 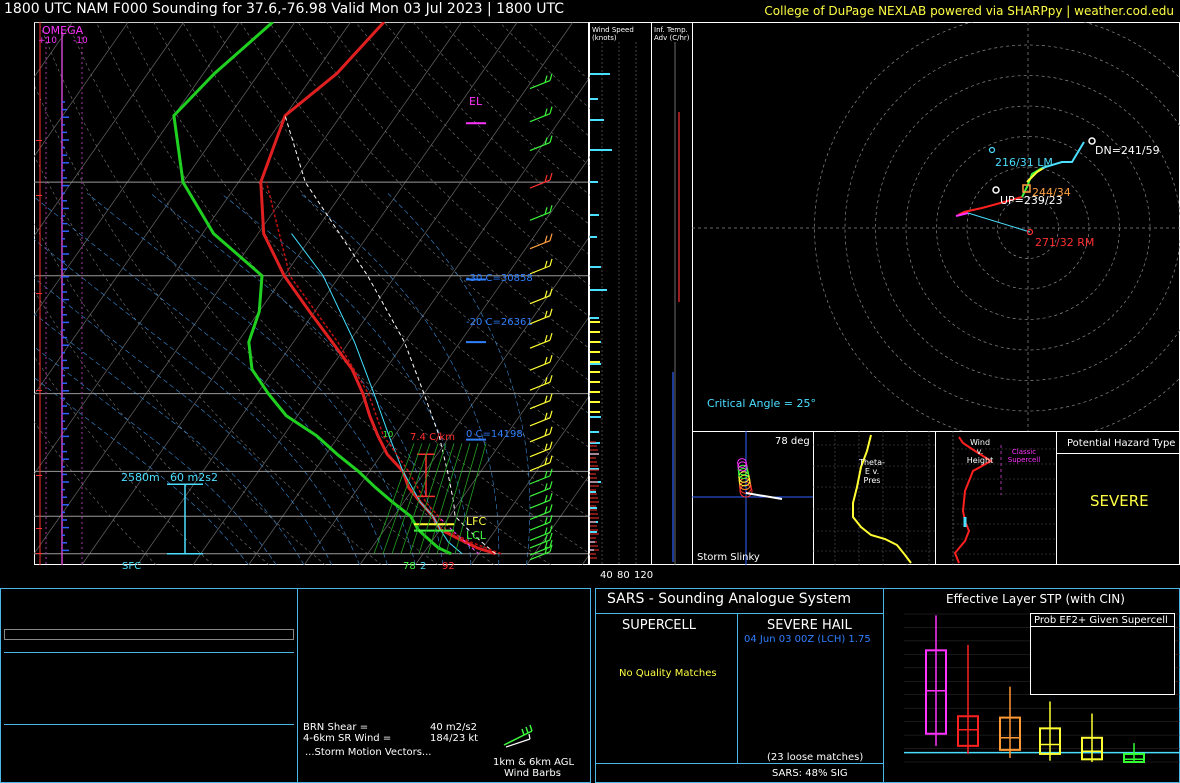 What do you see at coordinates (792, 441) in the screenshot?
I see `slinky-deg: 78 deg` at bounding box center [792, 441].